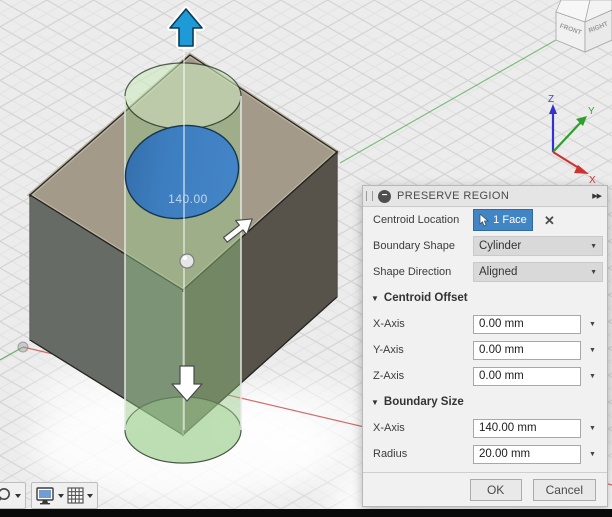 This screenshot has width=612, height=517. I want to click on zoom-window-icon, so click(5, 494).